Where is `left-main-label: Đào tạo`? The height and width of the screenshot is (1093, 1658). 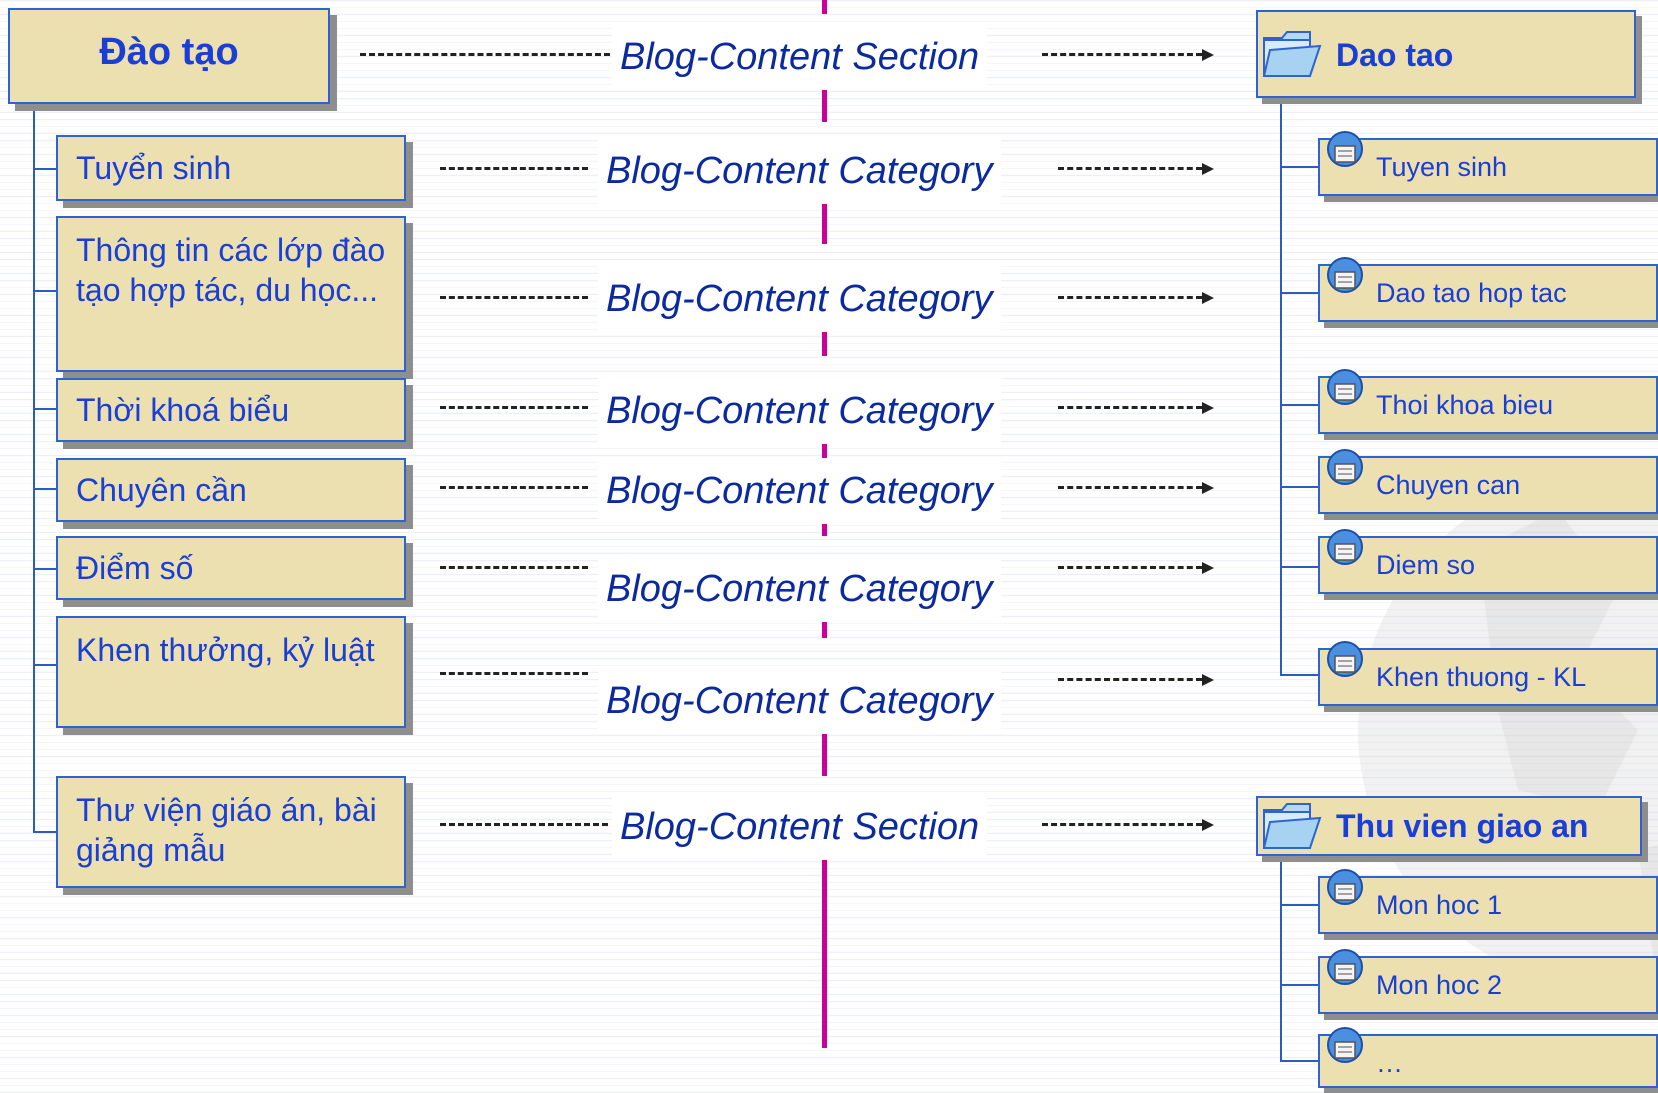 left-main-label: Đào tạo is located at coordinates (169, 52).